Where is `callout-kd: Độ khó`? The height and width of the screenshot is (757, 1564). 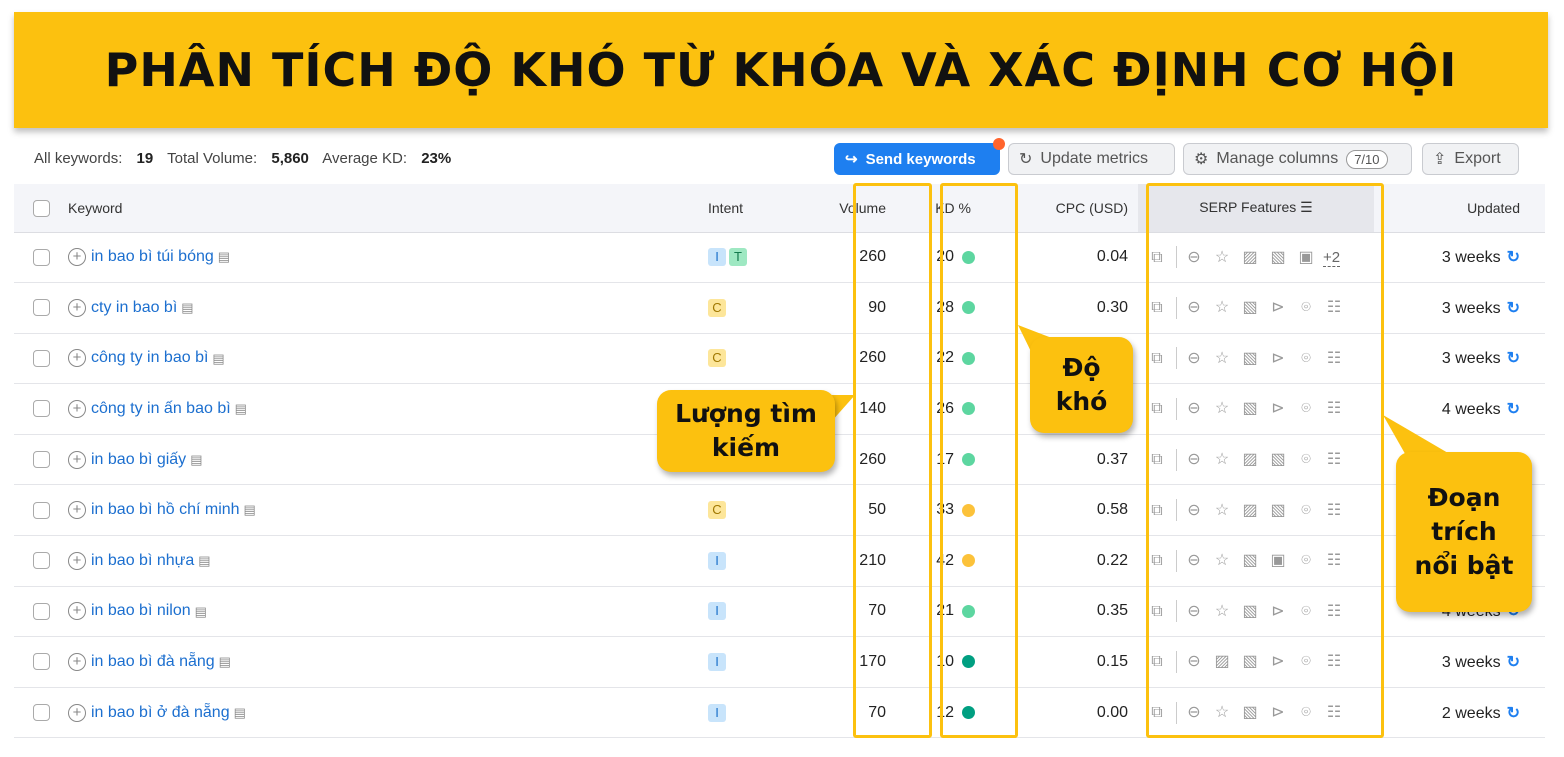 callout-kd: Độ khó is located at coordinates (1081, 385).